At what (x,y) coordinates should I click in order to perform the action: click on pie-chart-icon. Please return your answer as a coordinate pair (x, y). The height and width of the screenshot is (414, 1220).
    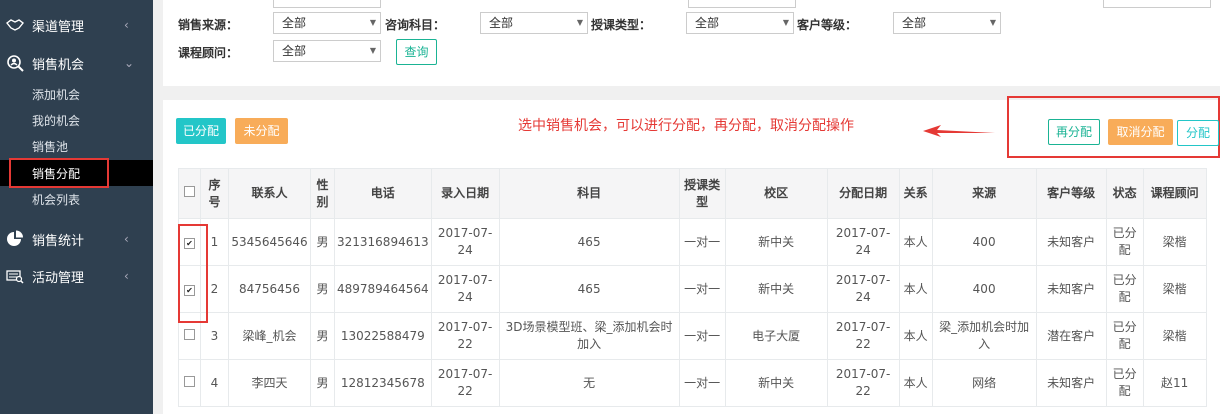
    Looking at the image, I should click on (15, 239).